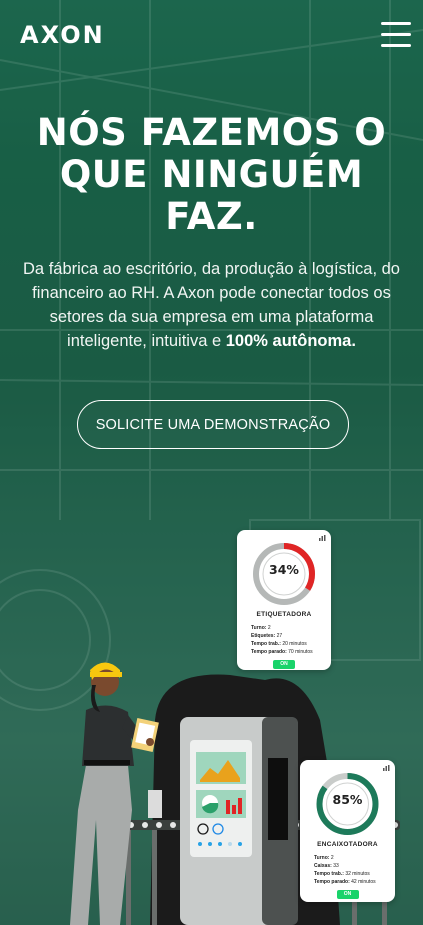  I want to click on hero-headline: NÓS FAZEMOS O QUE NINGUÉM FAZ., so click(211, 174).